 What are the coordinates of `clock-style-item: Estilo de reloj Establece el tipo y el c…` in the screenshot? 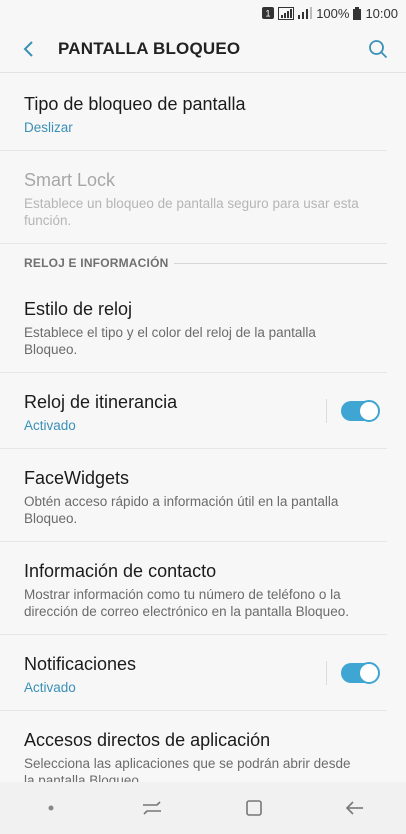 It's located at (193, 327).